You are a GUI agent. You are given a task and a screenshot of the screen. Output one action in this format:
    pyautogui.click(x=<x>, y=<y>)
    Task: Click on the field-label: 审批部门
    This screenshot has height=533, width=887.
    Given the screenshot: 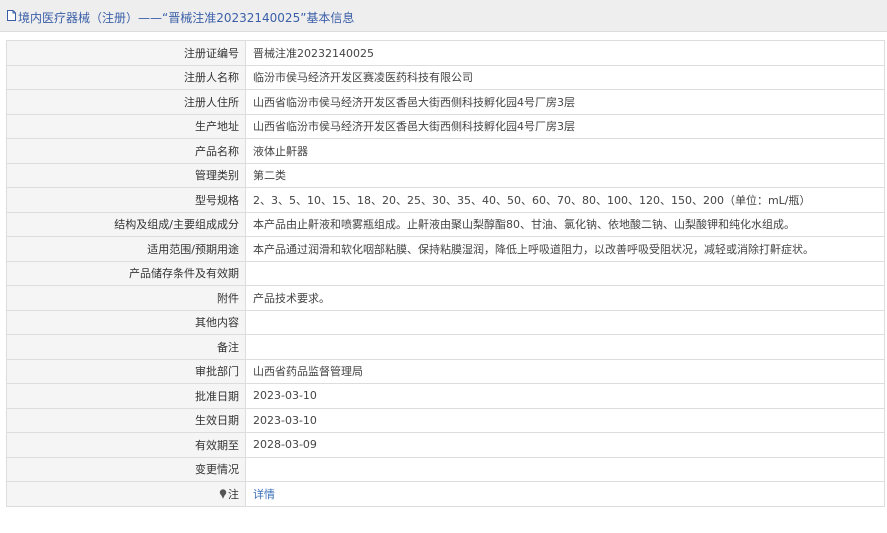 What is the action you would take?
    pyautogui.click(x=126, y=371)
    